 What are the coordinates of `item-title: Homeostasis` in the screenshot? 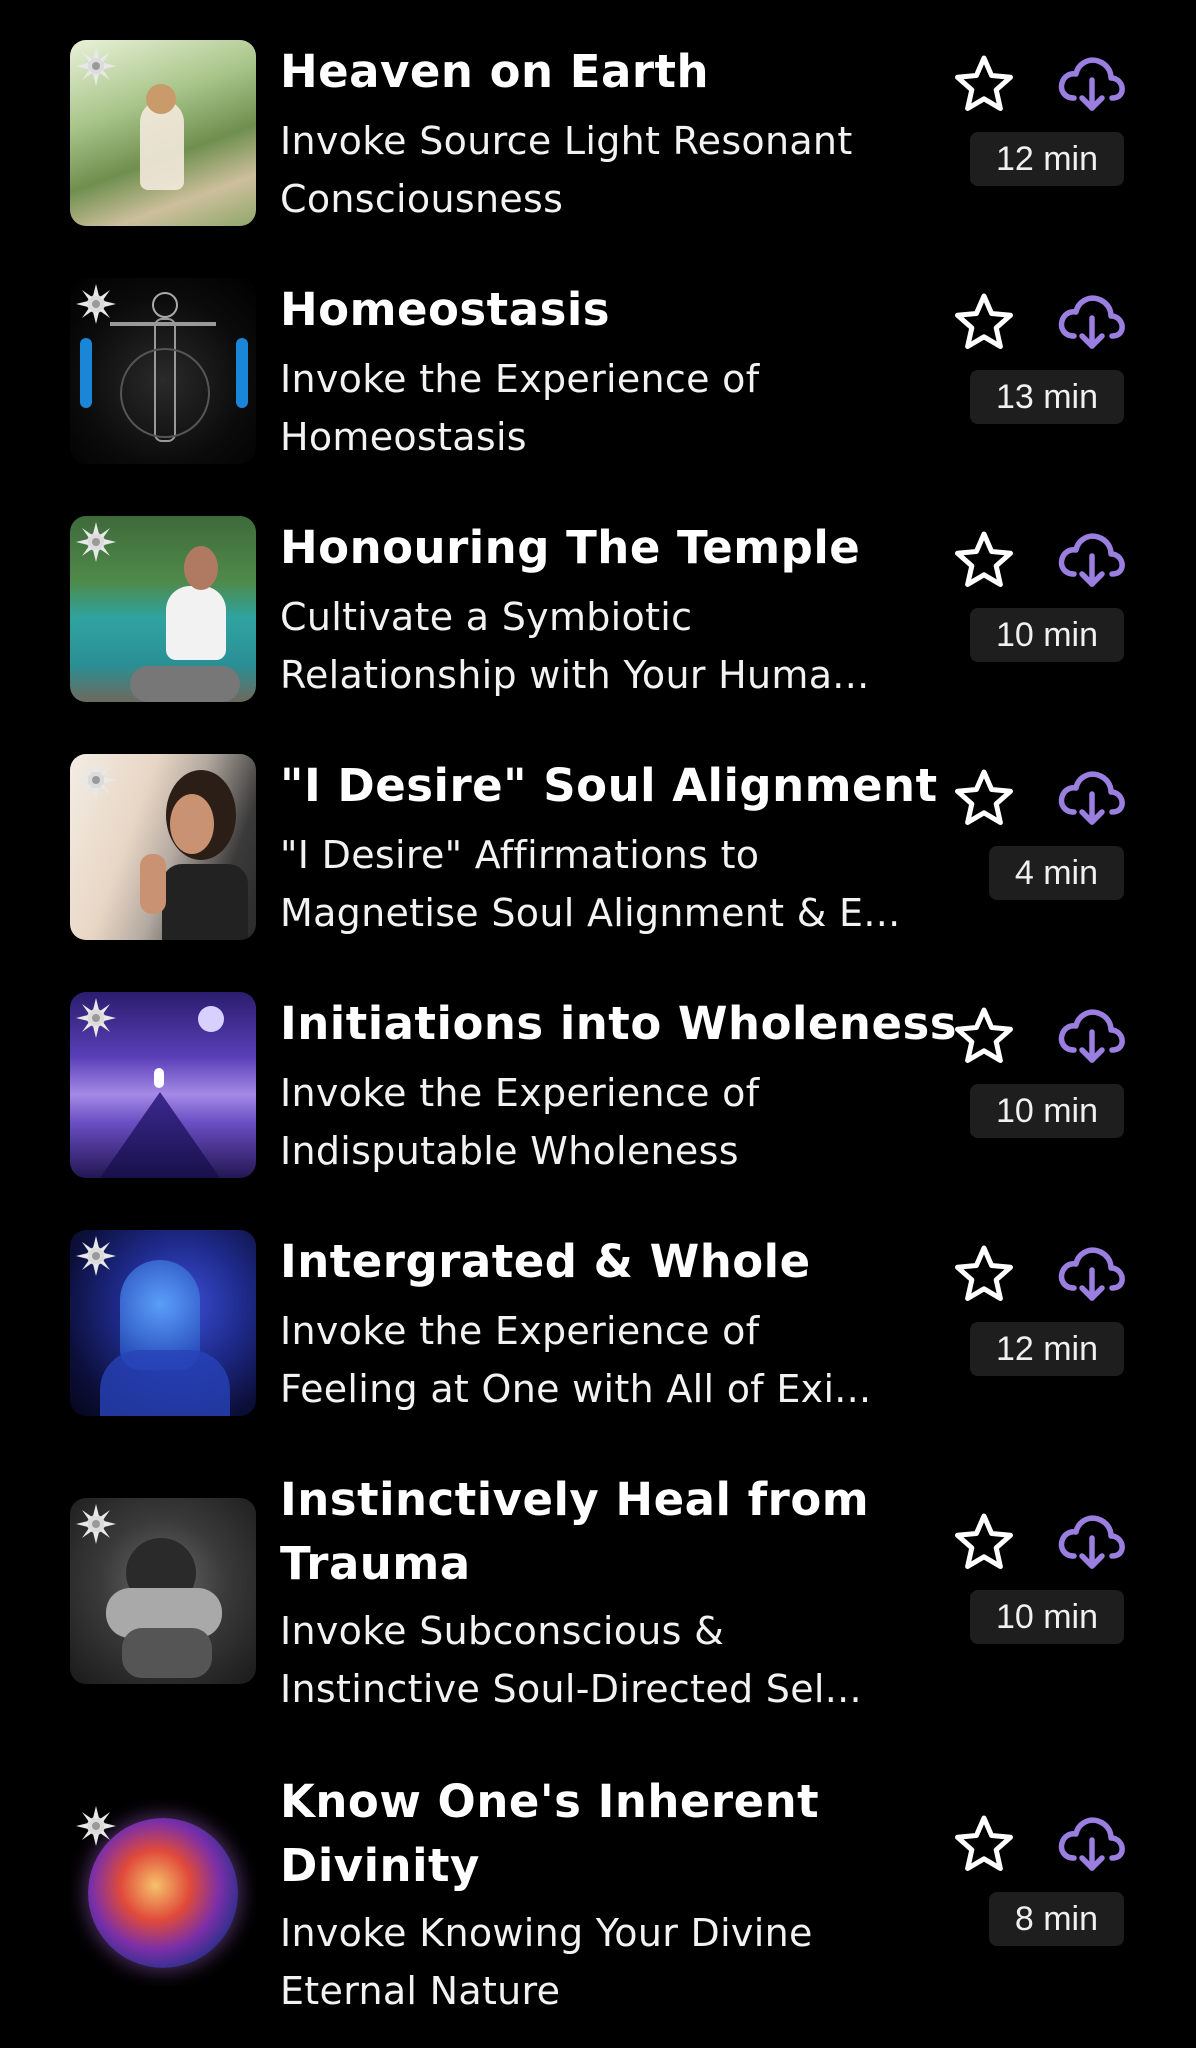 It's located at (445, 309).